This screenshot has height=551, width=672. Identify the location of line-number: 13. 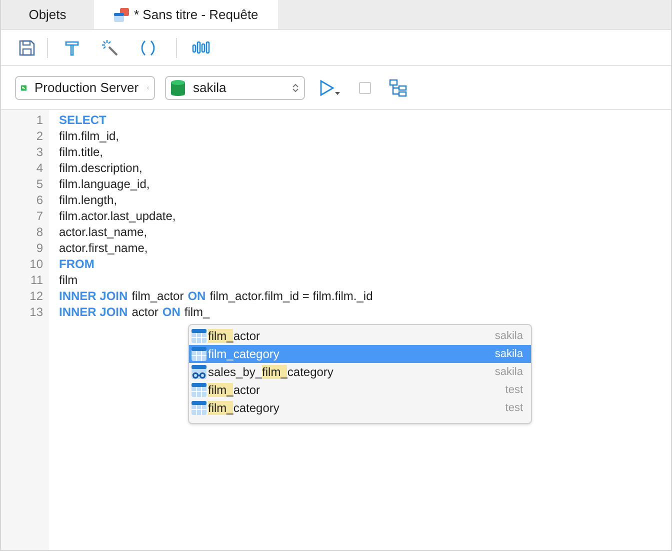
(35, 312).